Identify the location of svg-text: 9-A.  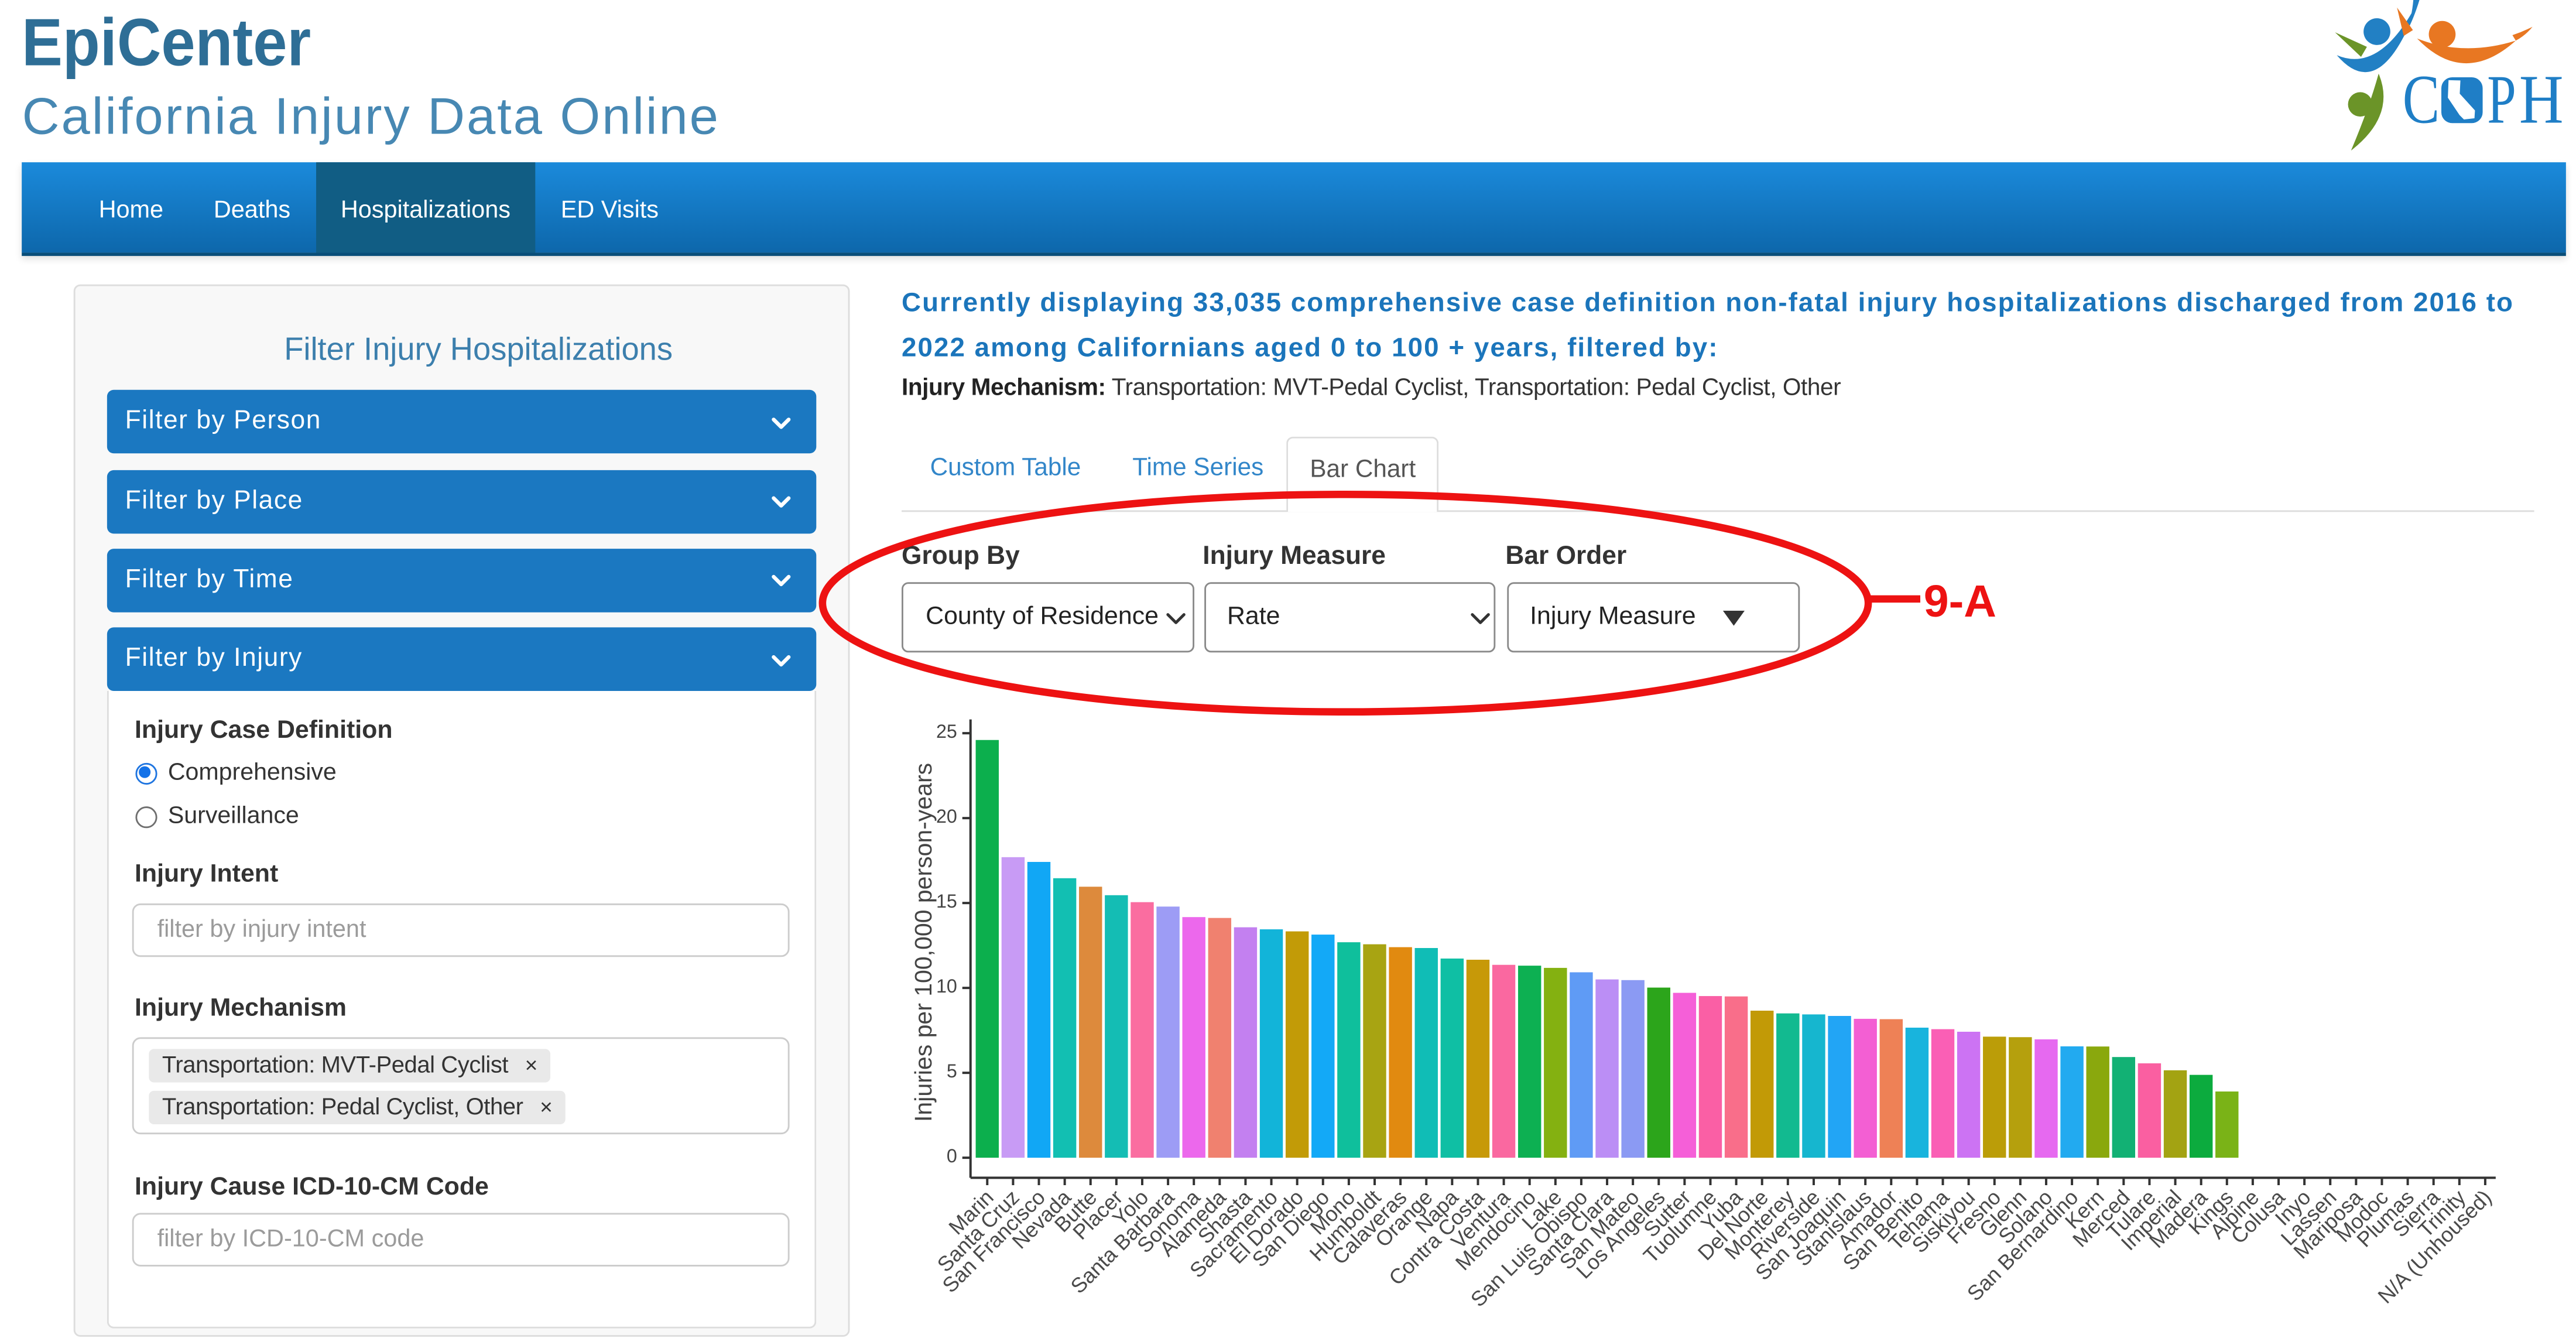
(1960, 601).